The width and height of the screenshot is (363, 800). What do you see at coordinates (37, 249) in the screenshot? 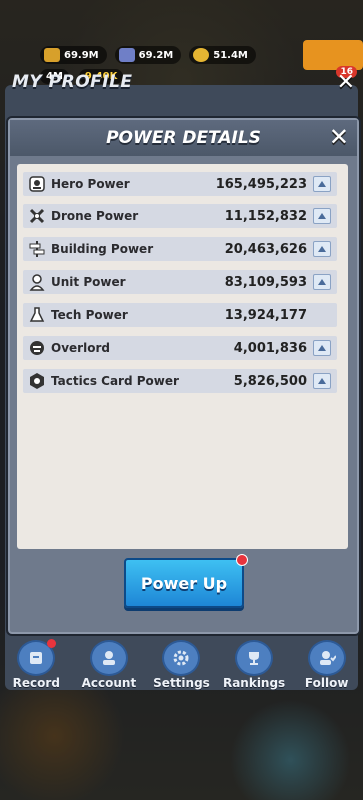
I see `building-icon` at bounding box center [37, 249].